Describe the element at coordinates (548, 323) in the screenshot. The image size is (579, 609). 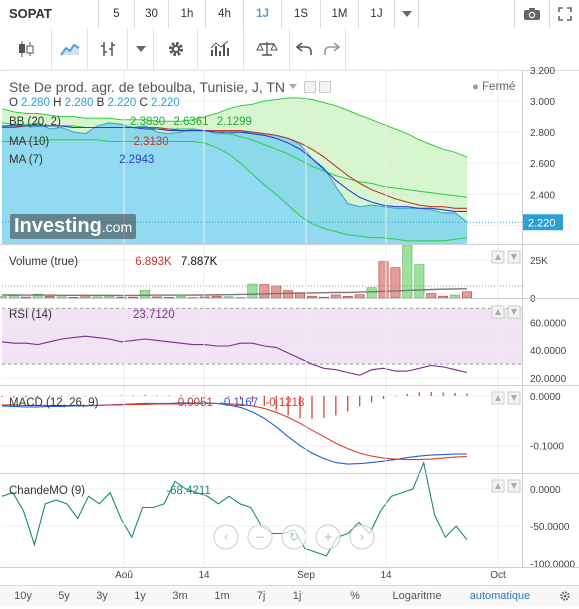
I see `y-tick-label: 60.0000` at that location.